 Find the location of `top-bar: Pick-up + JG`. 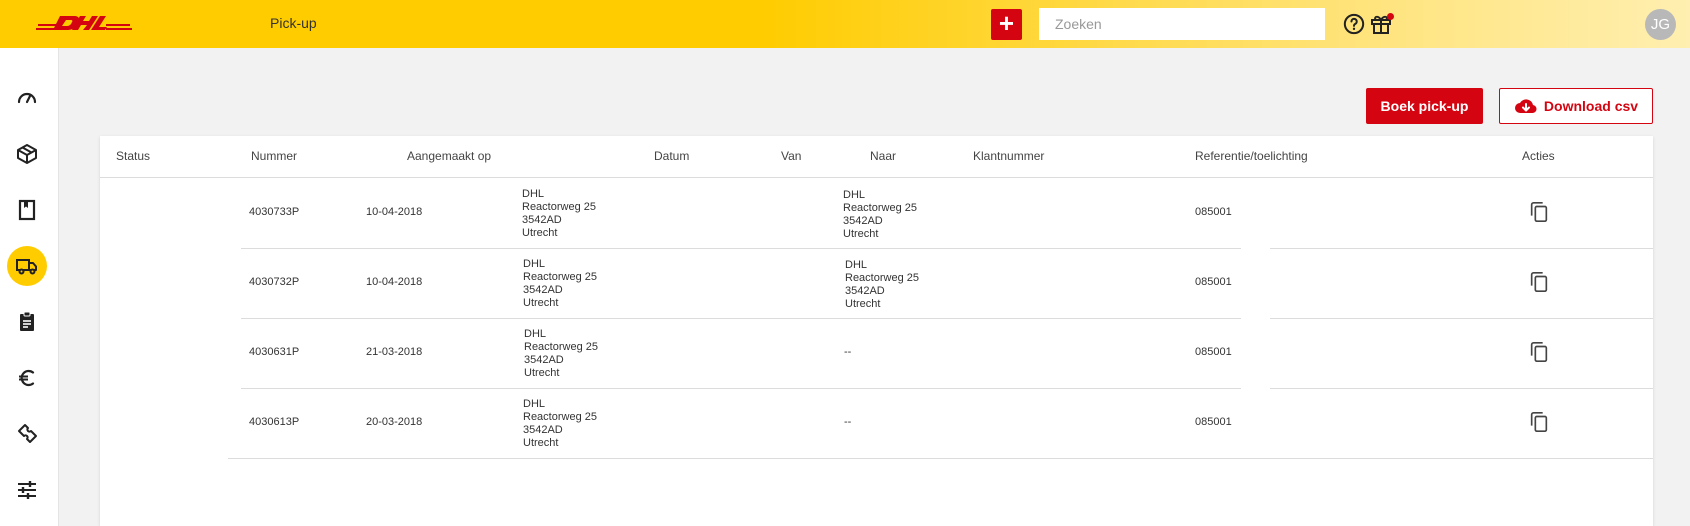

top-bar: Pick-up + JG is located at coordinates (845, 24).